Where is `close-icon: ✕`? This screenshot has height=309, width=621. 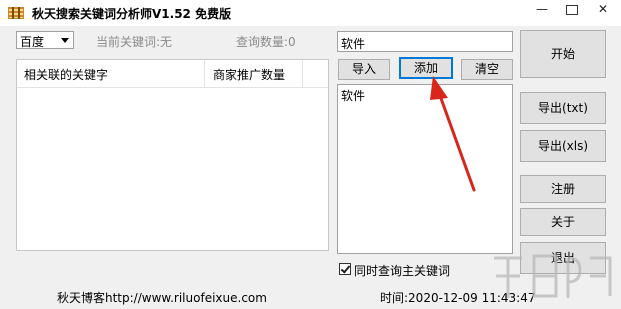 close-icon: ✕ is located at coordinates (603, 9).